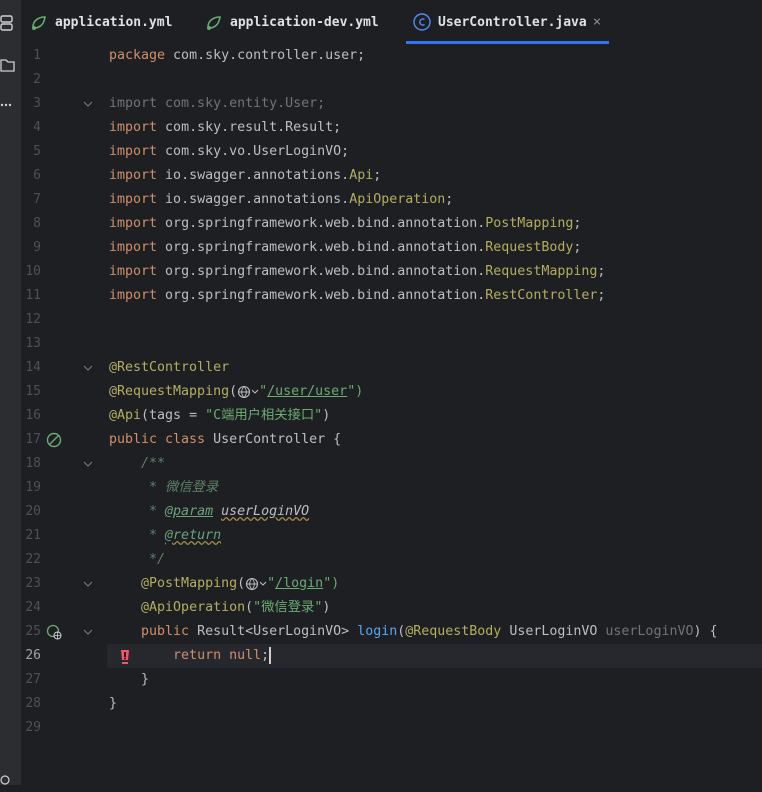  I want to click on code-line-6: import io.swagger.annotations.Api;, so click(245, 175).